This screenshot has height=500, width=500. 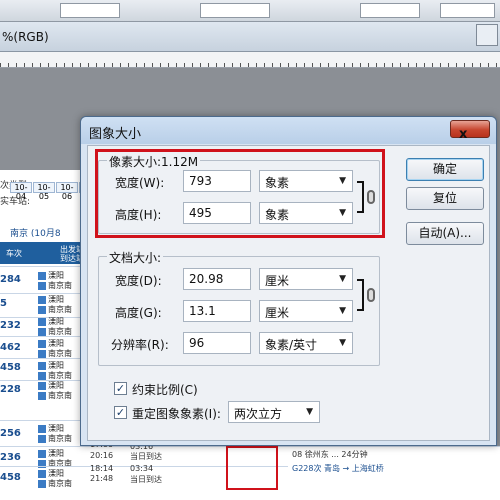 I want to click on date-tab-3: 10-06, so click(x=67, y=191).